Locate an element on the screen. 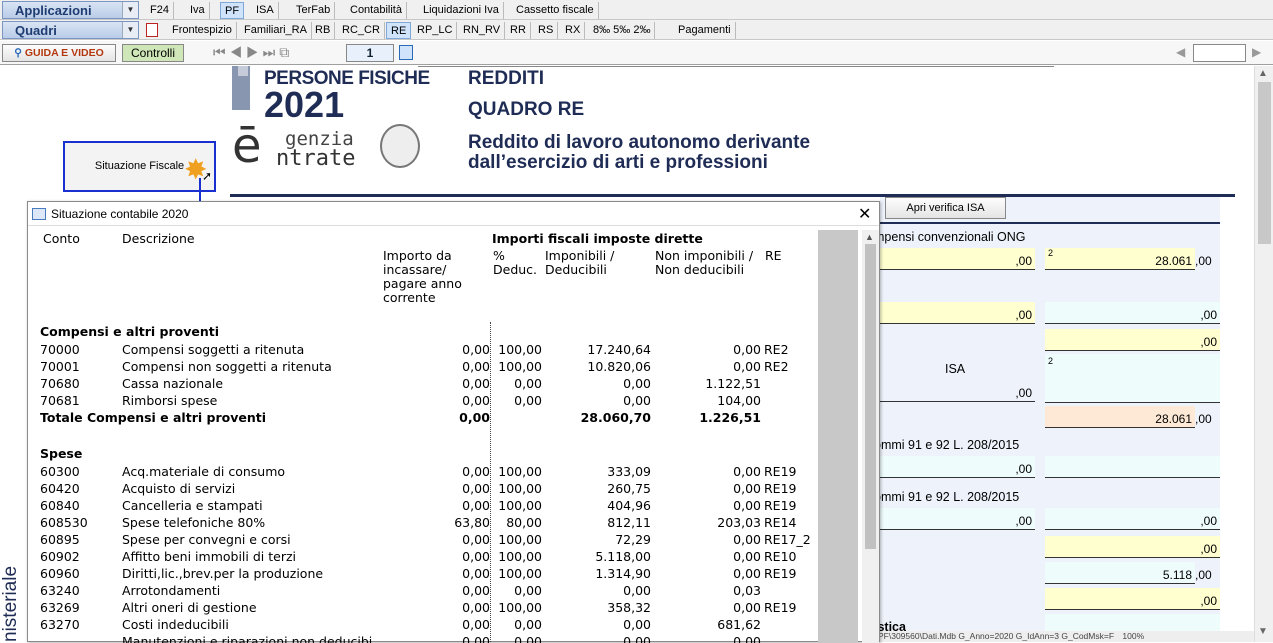  header-re: RE is located at coordinates (773, 255).